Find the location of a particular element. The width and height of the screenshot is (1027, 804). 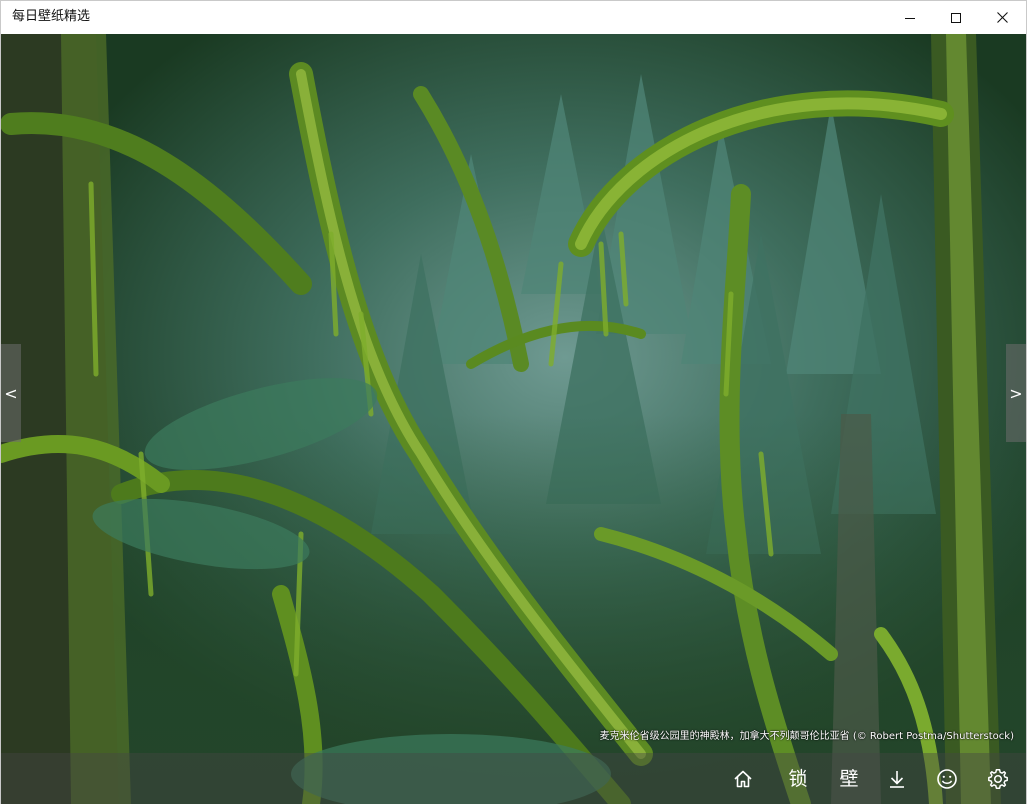

wallpaper-label: 壁 is located at coordinates (849, 779).